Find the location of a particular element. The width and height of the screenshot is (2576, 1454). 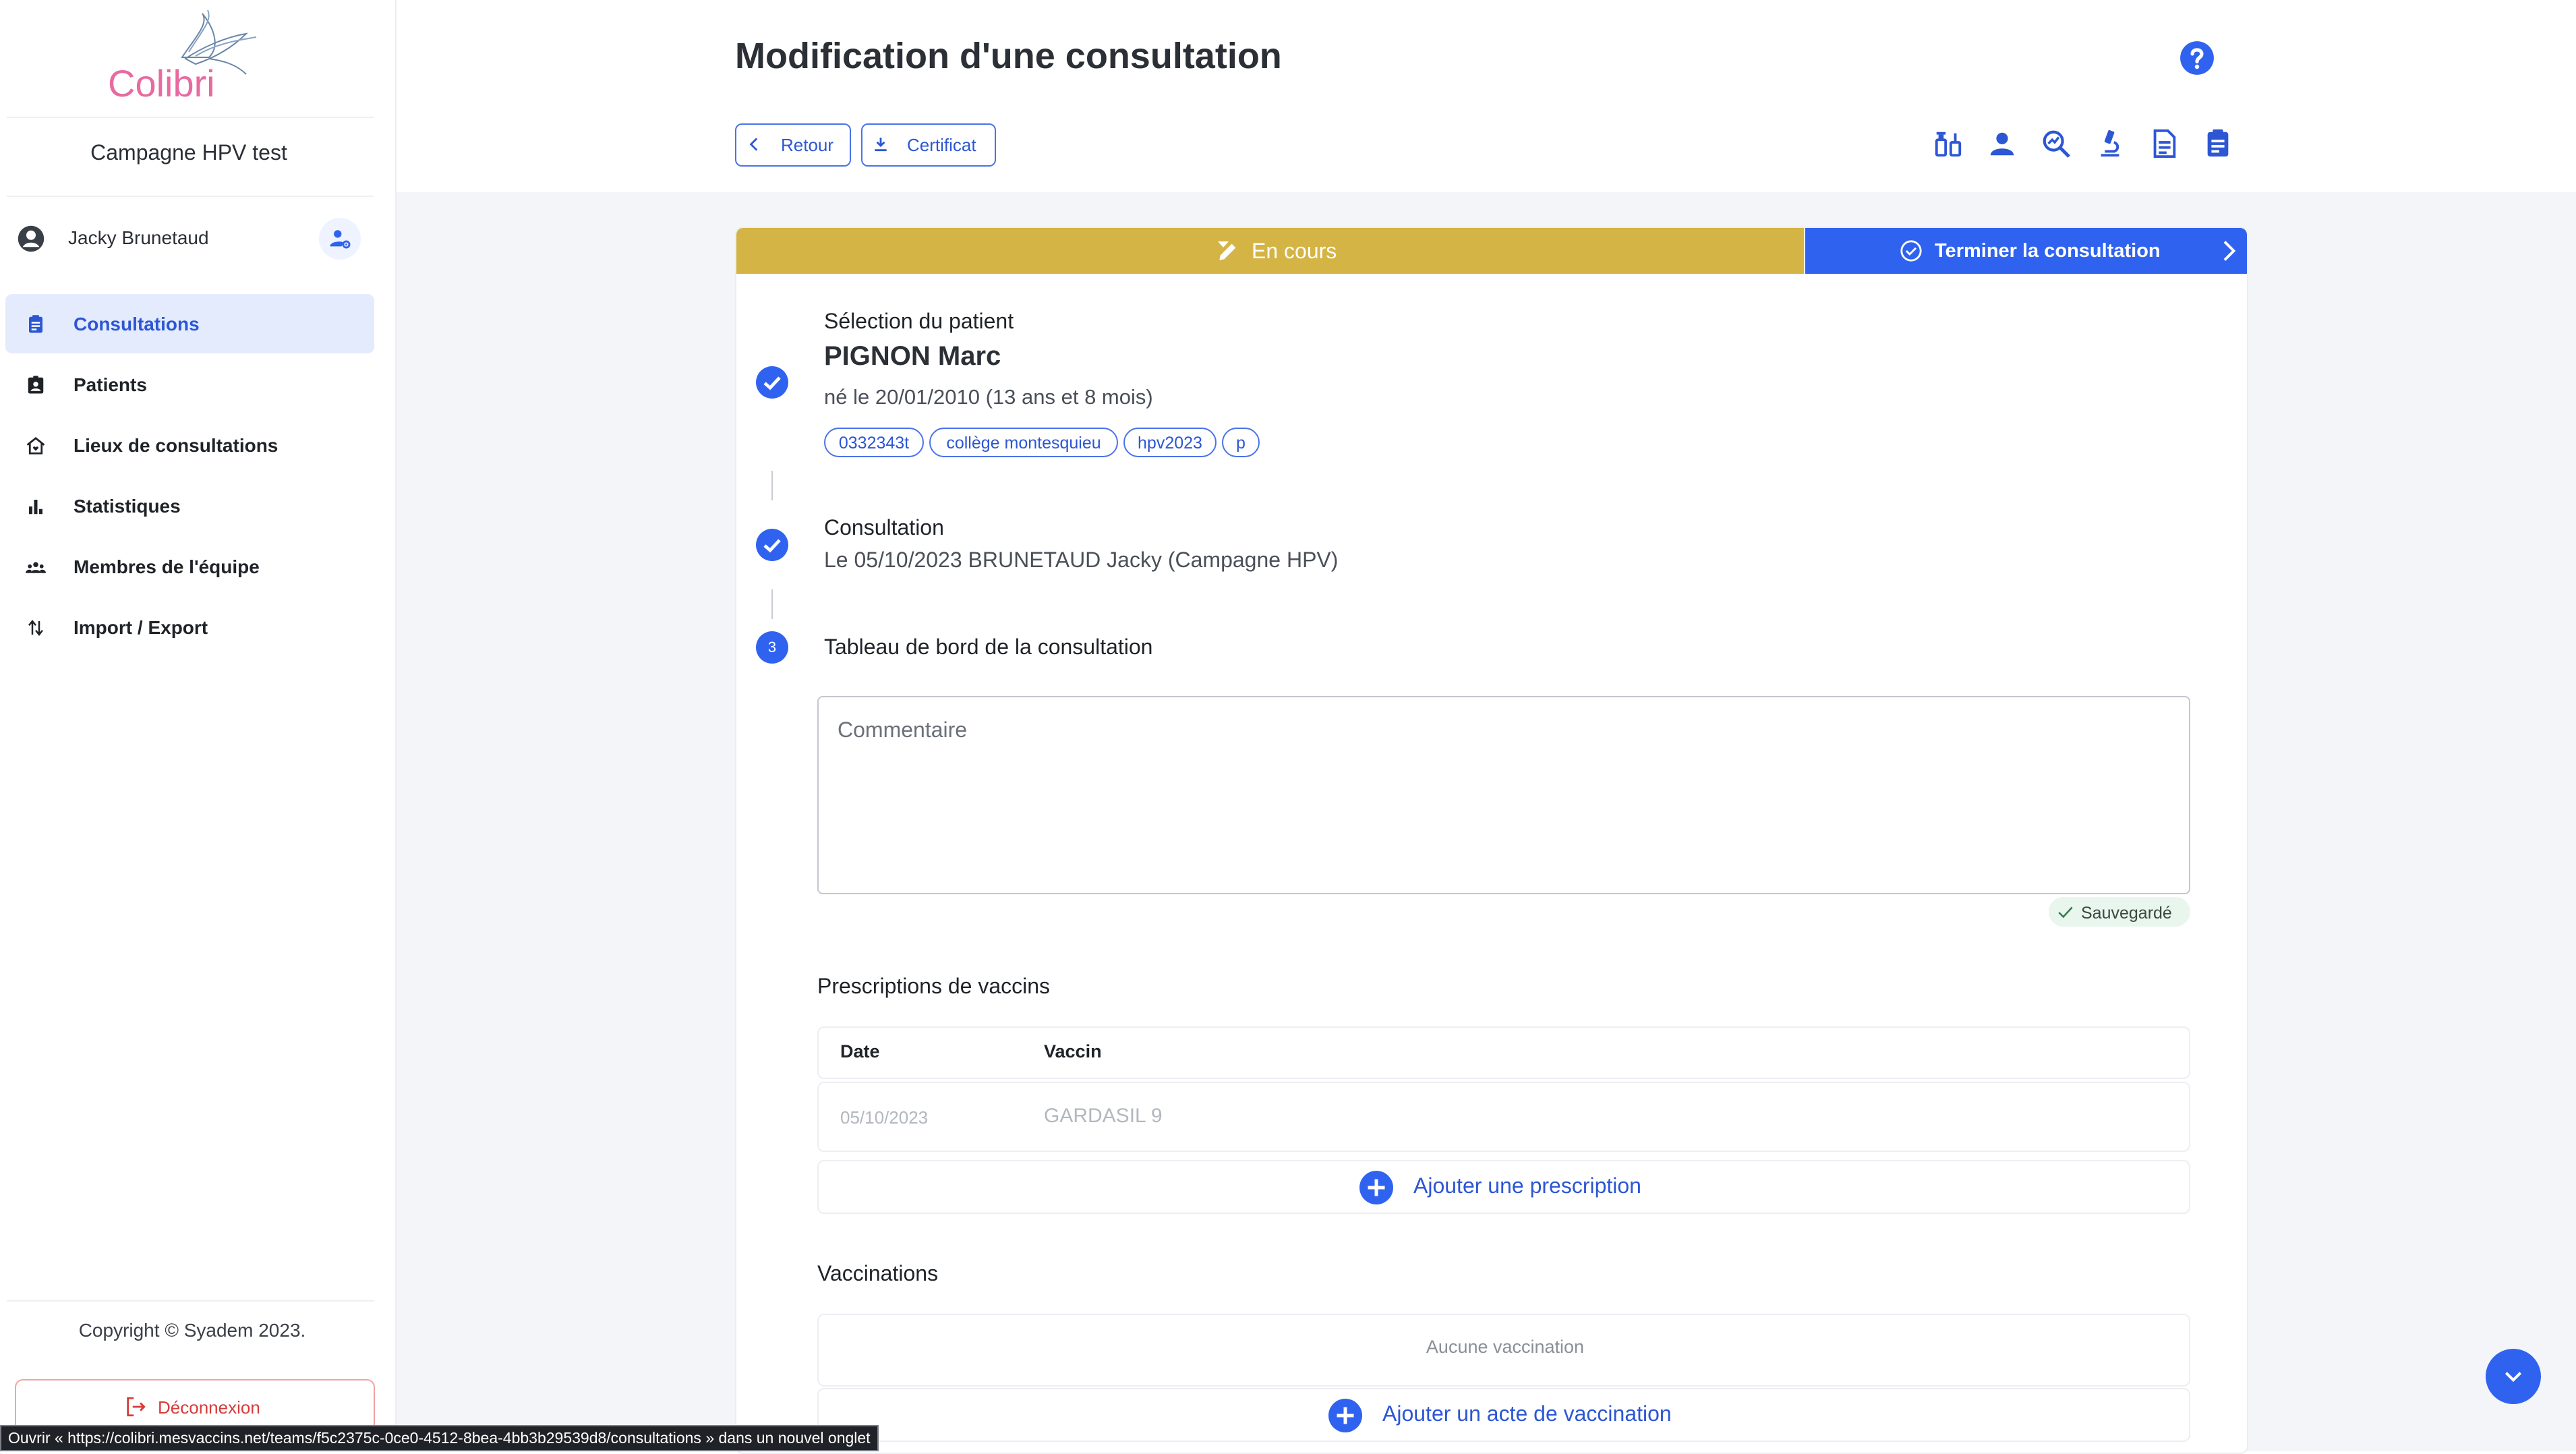

comment-placeholder: Commentaire is located at coordinates (903, 730).